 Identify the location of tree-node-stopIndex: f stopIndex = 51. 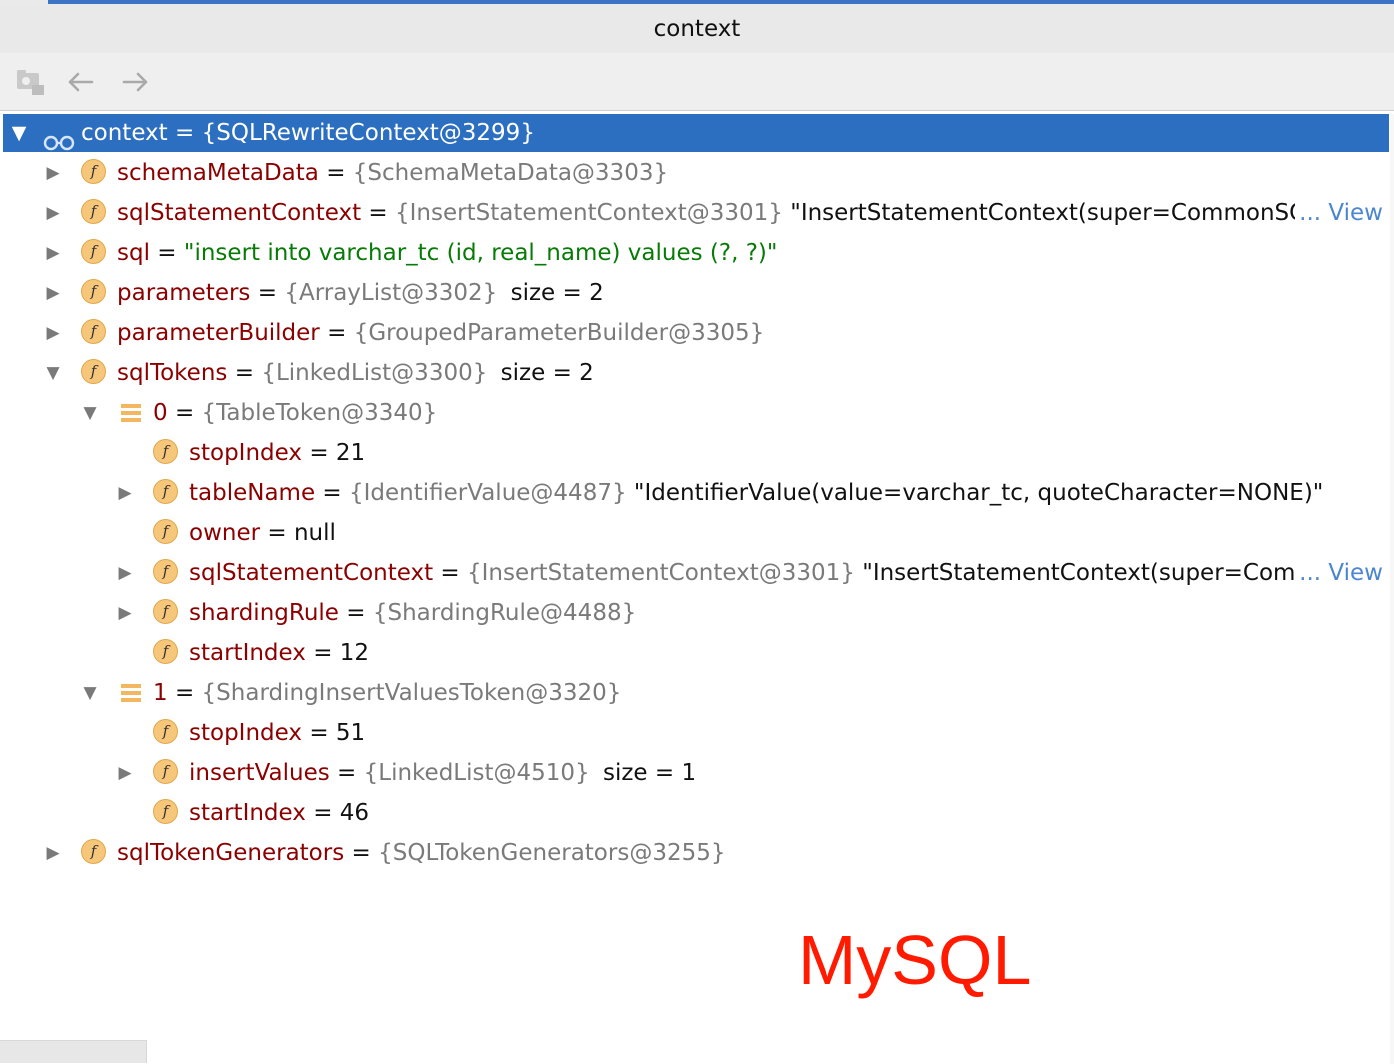
(696, 733).